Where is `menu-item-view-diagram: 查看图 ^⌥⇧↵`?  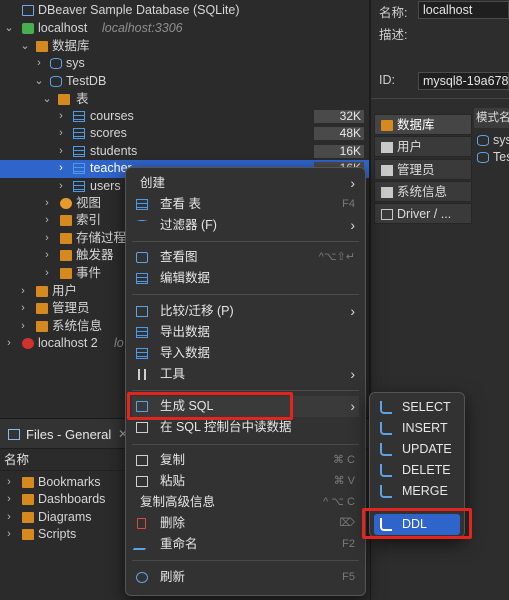 menu-item-view-diagram: 查看图 ^⌥⇧↵ is located at coordinates (245, 257).